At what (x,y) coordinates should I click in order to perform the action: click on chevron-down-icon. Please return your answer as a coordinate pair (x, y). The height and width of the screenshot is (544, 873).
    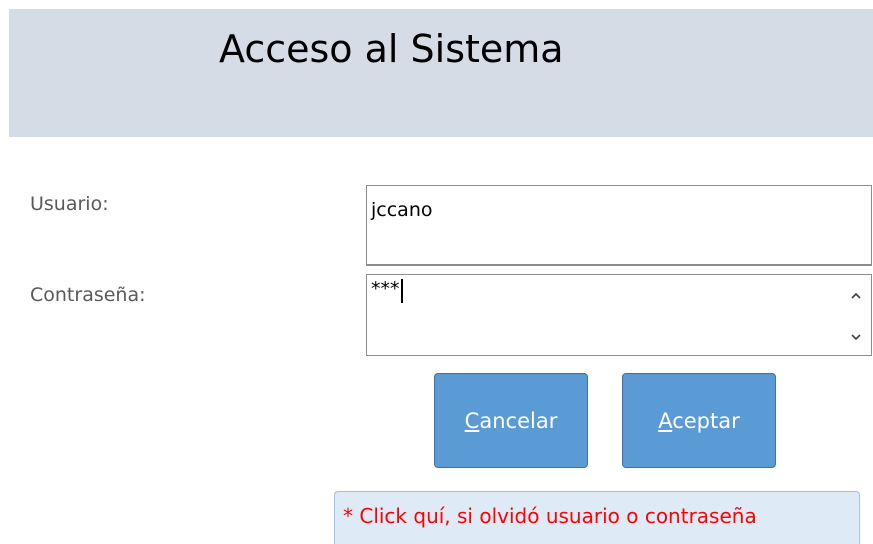
    Looking at the image, I should click on (856, 337).